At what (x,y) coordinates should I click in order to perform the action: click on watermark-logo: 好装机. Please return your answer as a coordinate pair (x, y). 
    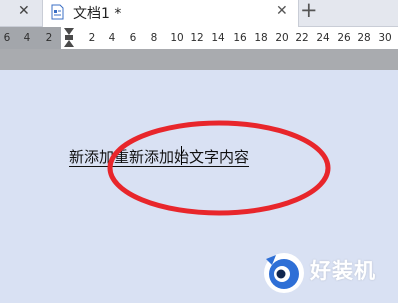
    Looking at the image, I should click on (330, 274).